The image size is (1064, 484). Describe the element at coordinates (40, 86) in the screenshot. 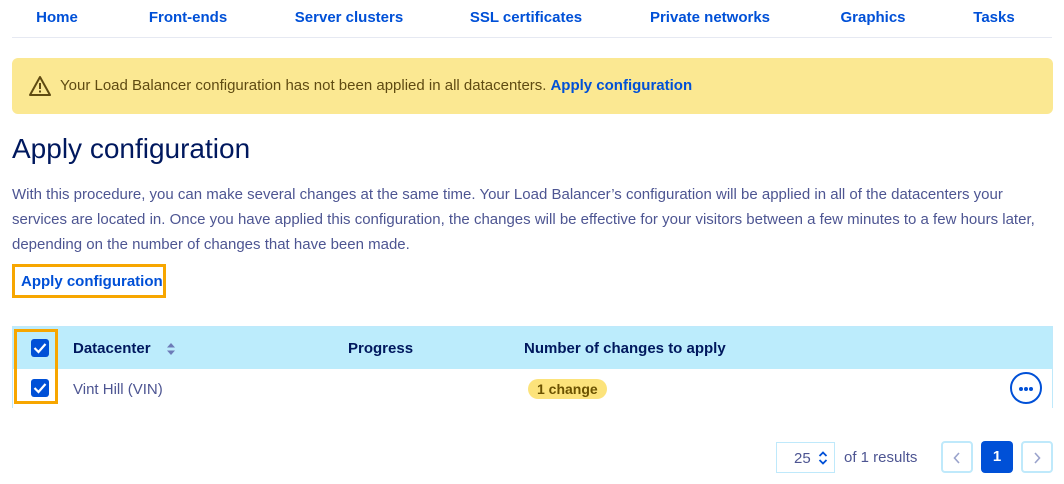

I see `warning-icon` at that location.